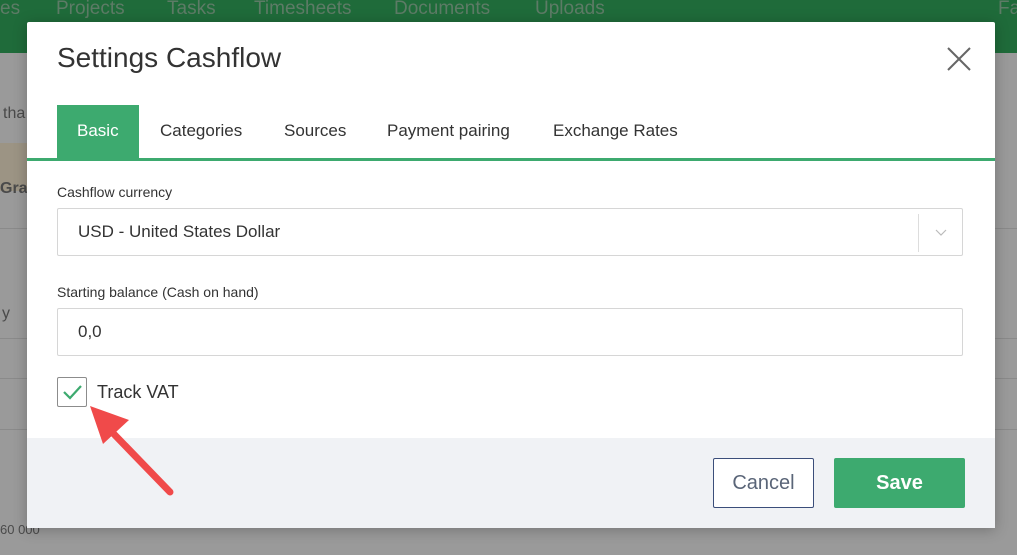 The image size is (1017, 555). Describe the element at coordinates (899, 483) in the screenshot. I see `save-button: Save` at that location.